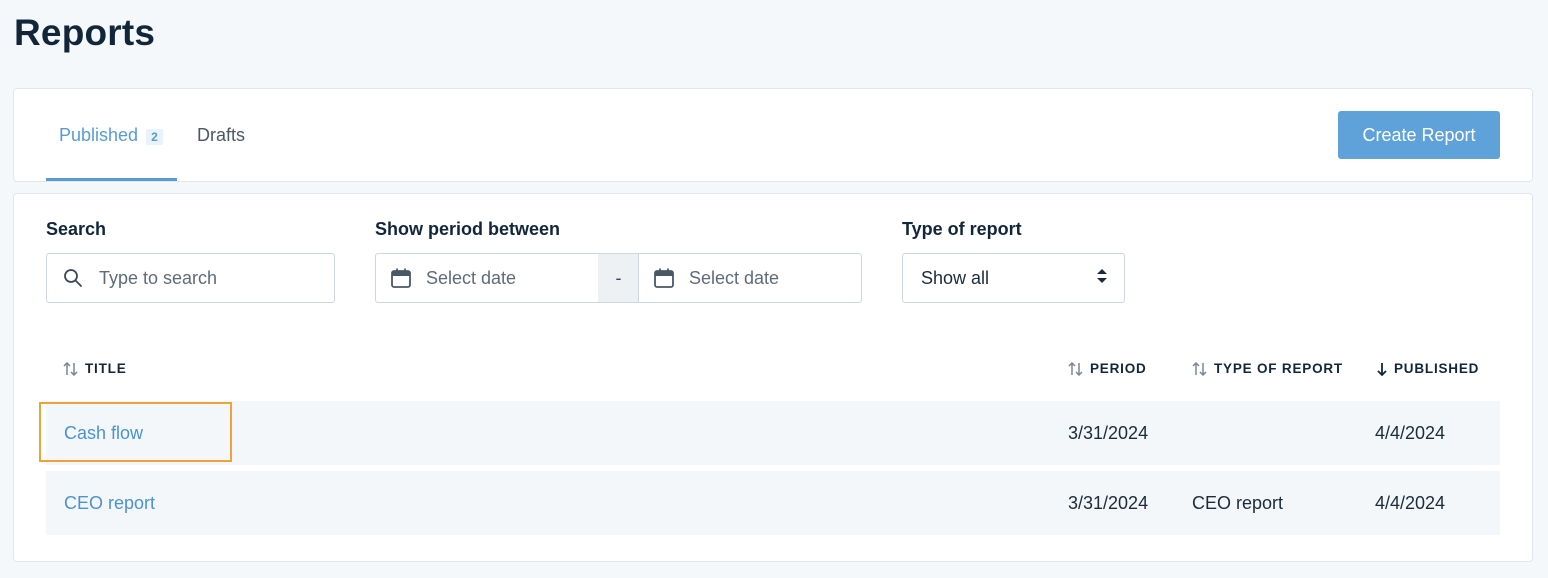 The image size is (1548, 578). I want to click on search-input: Type to search, so click(190, 278).